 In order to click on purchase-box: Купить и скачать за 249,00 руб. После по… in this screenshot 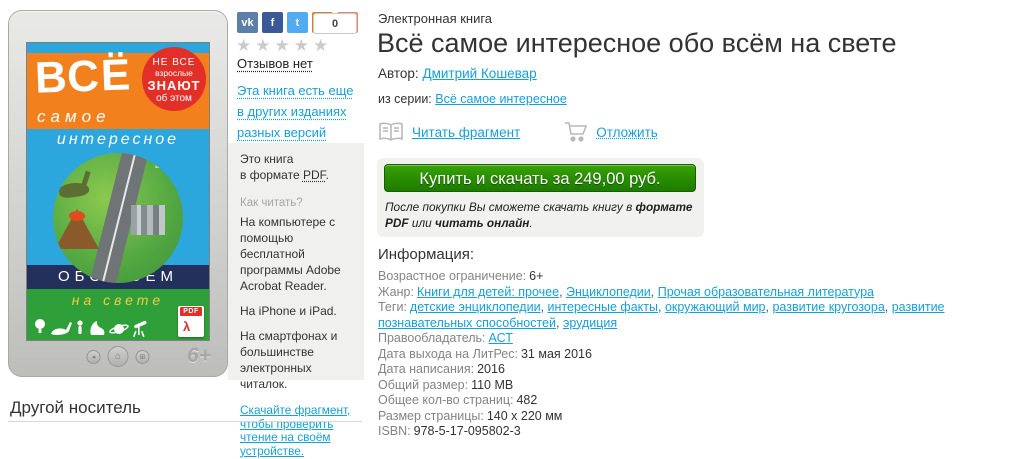, I will do `click(540, 197)`.